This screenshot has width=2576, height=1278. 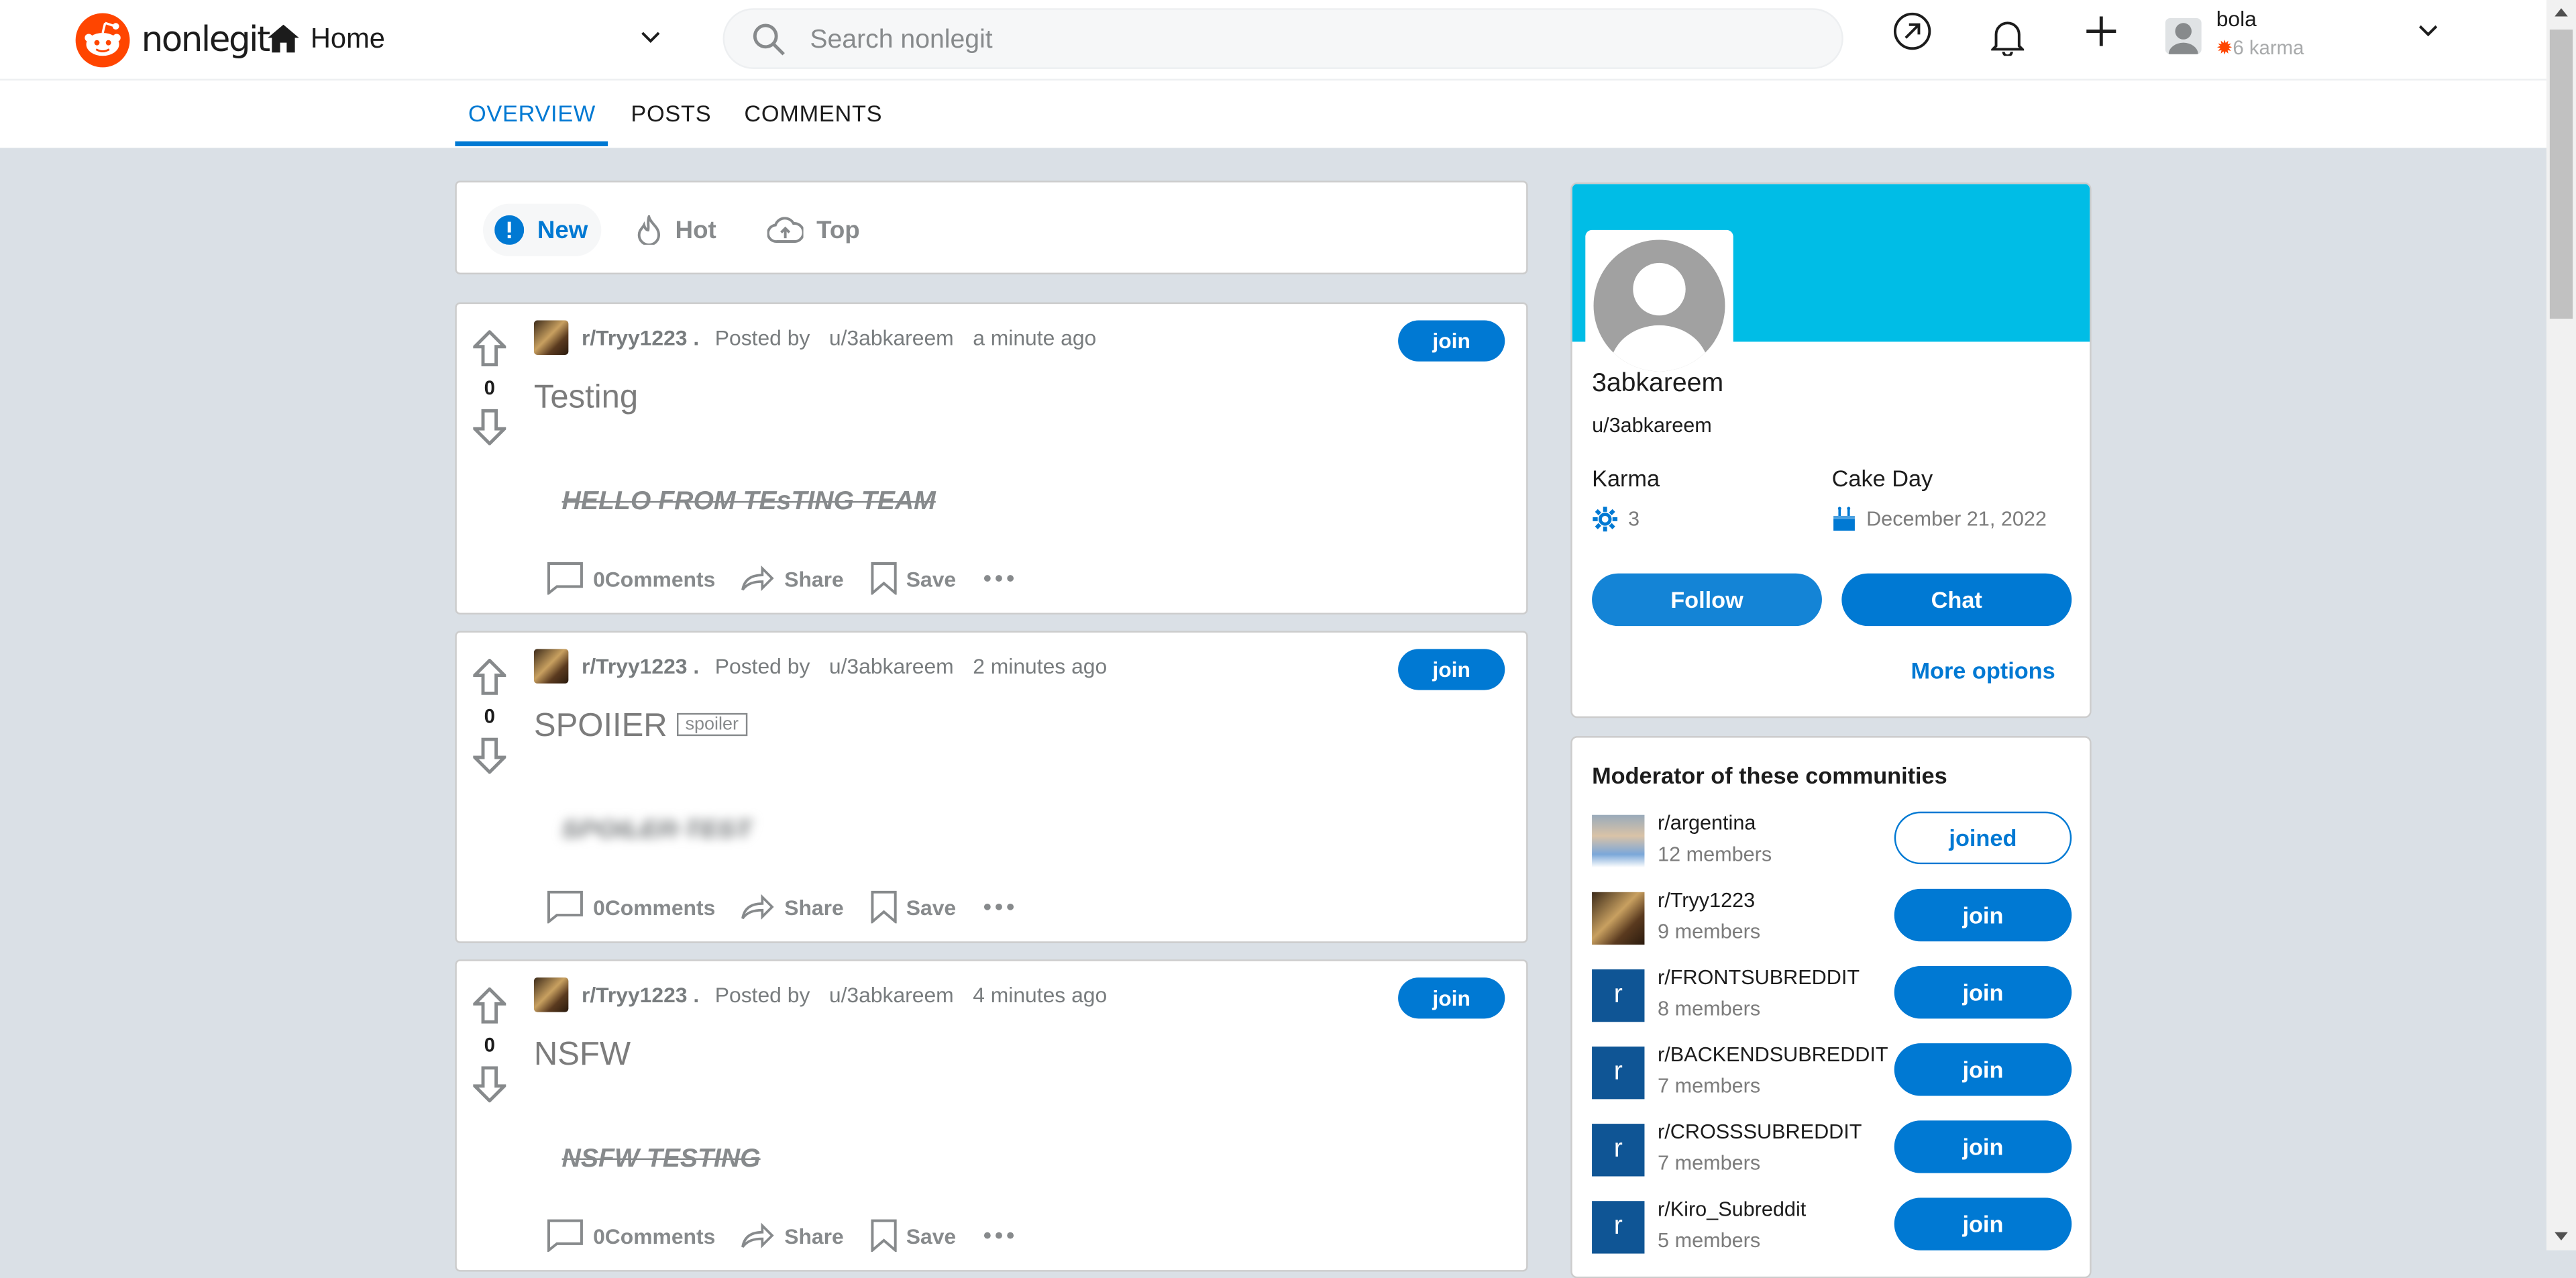 I want to click on community-row: r r/FRONTSUBREDDIT 8 members join, so click(x=1834, y=999).